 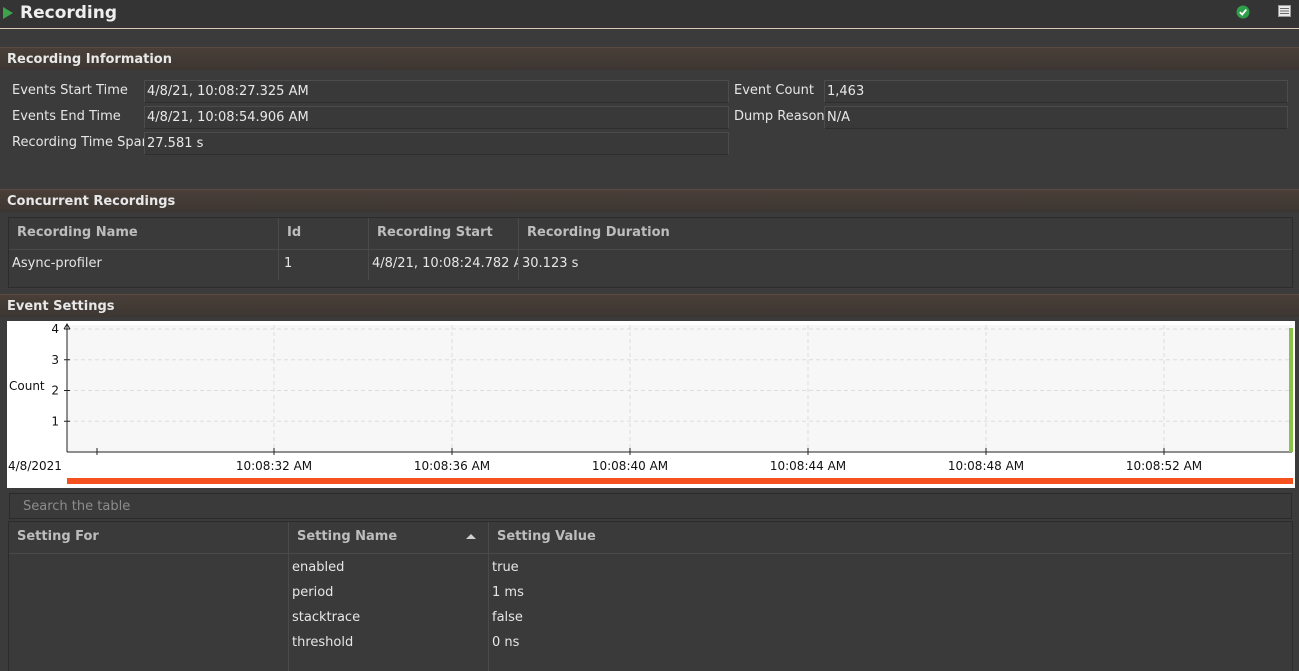 What do you see at coordinates (70, 90) in the screenshot?
I see `events-start-label: Events Start Time` at bounding box center [70, 90].